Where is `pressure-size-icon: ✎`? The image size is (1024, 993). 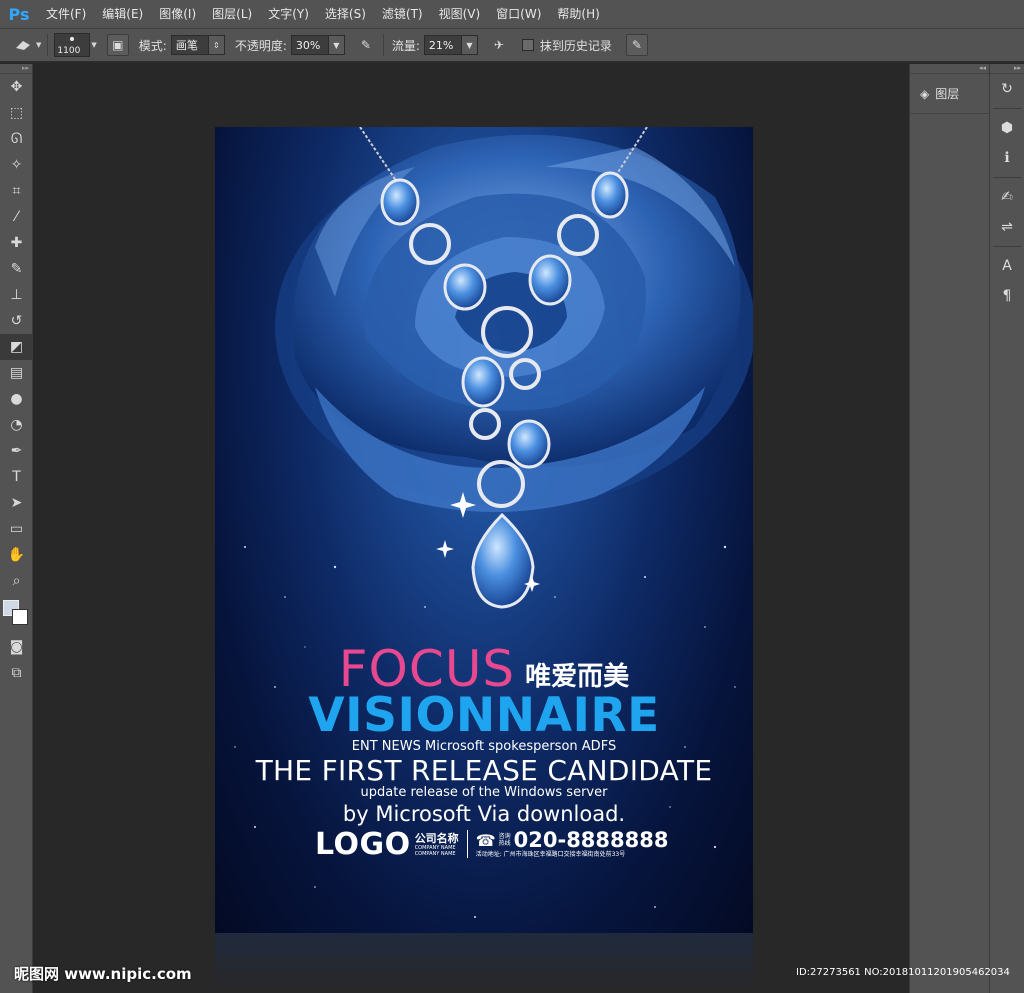 pressure-size-icon: ✎ is located at coordinates (636, 45).